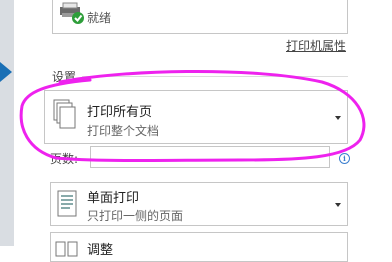 The height and width of the screenshot is (262, 392). I want to click on print-sides-dropdown: 单面打印 只打印一侧的页面, so click(199, 204).